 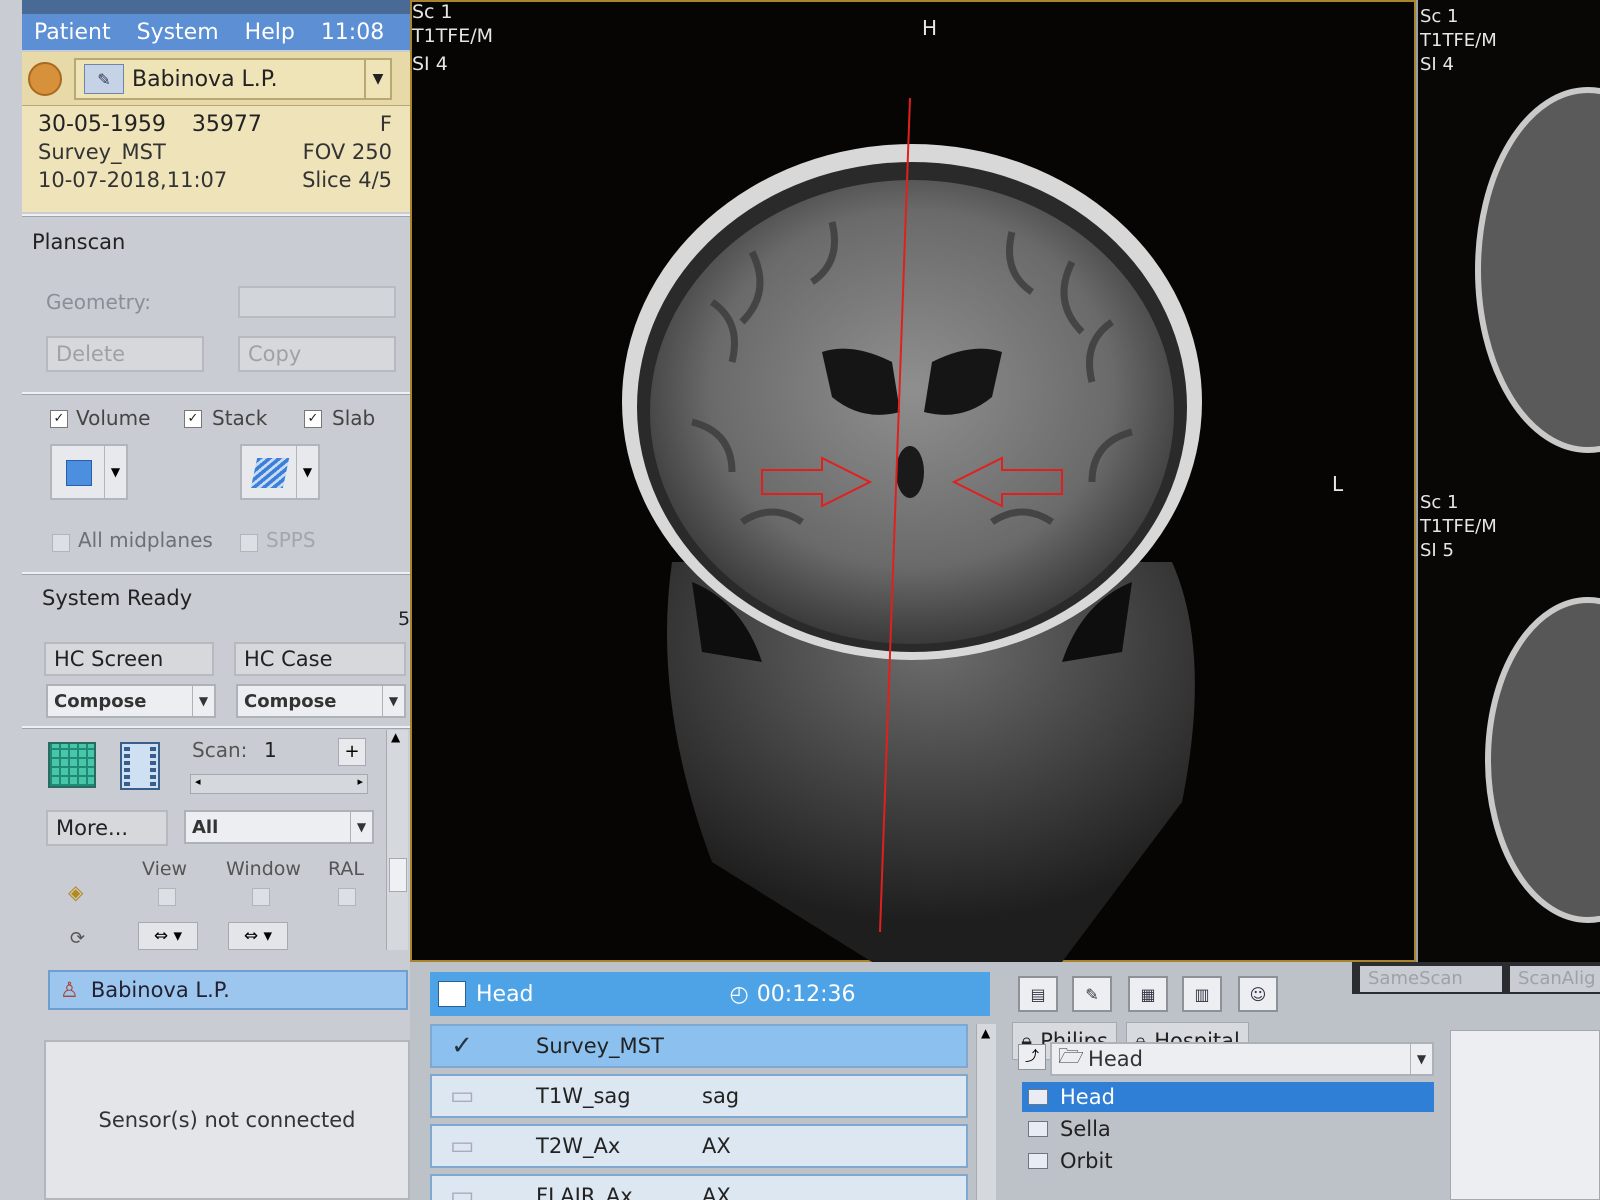 I want to click on scan-row: ▭ T2W_Ax AX, so click(x=699, y=1146).